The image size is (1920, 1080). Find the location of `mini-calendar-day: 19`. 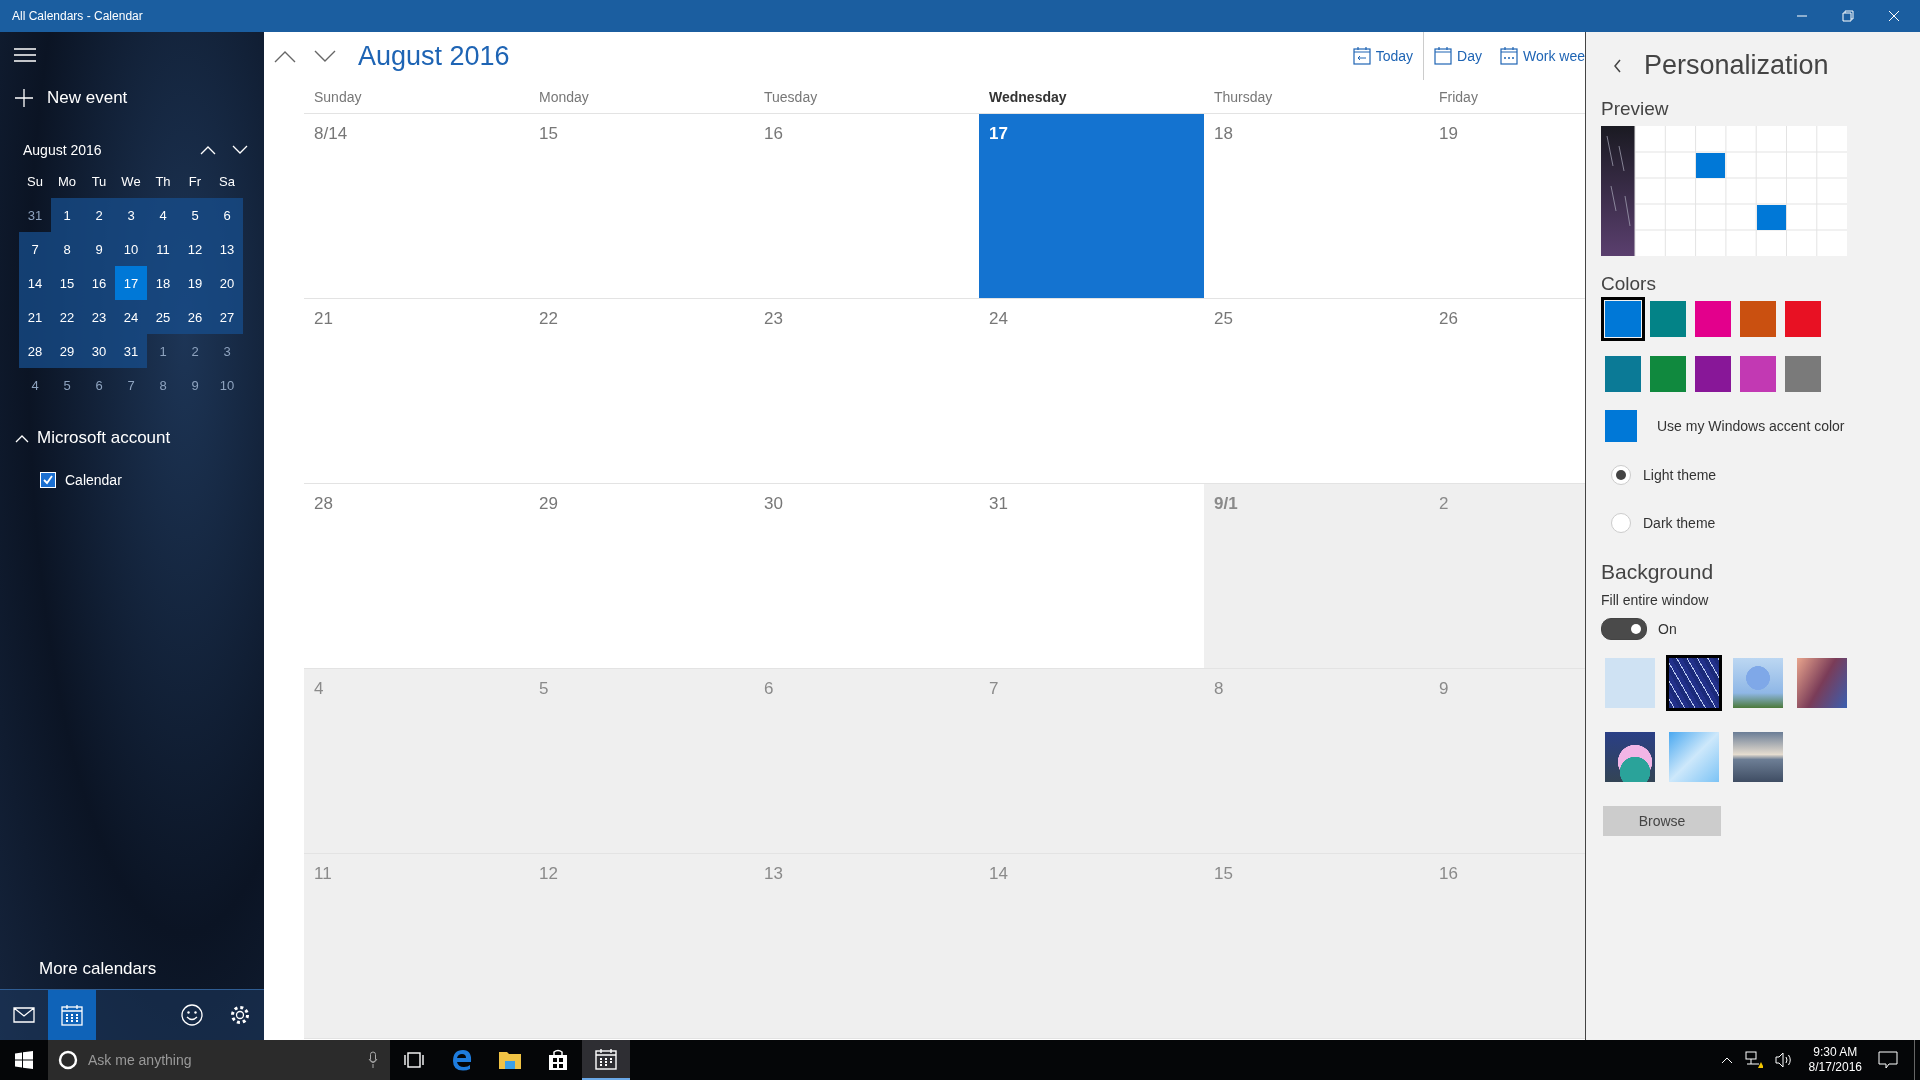

mini-calendar-day: 19 is located at coordinates (195, 283).